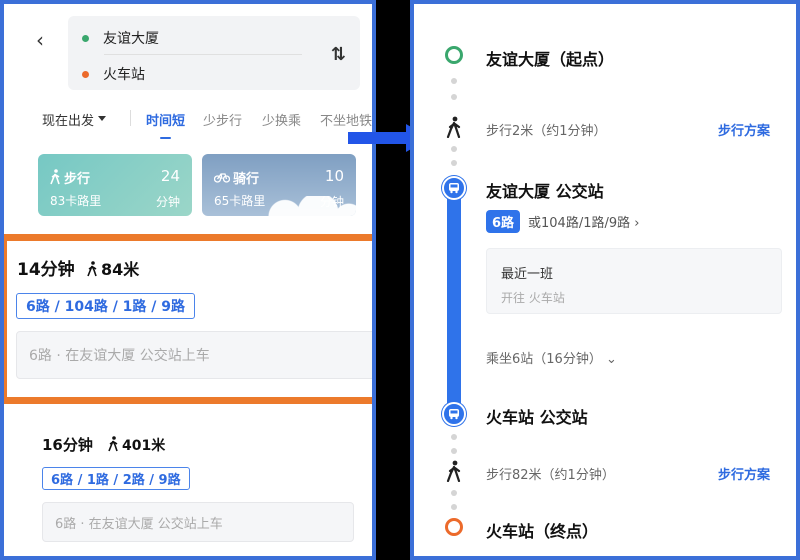  Describe the element at coordinates (454, 55) in the screenshot. I see `start-marker-icon` at that location.